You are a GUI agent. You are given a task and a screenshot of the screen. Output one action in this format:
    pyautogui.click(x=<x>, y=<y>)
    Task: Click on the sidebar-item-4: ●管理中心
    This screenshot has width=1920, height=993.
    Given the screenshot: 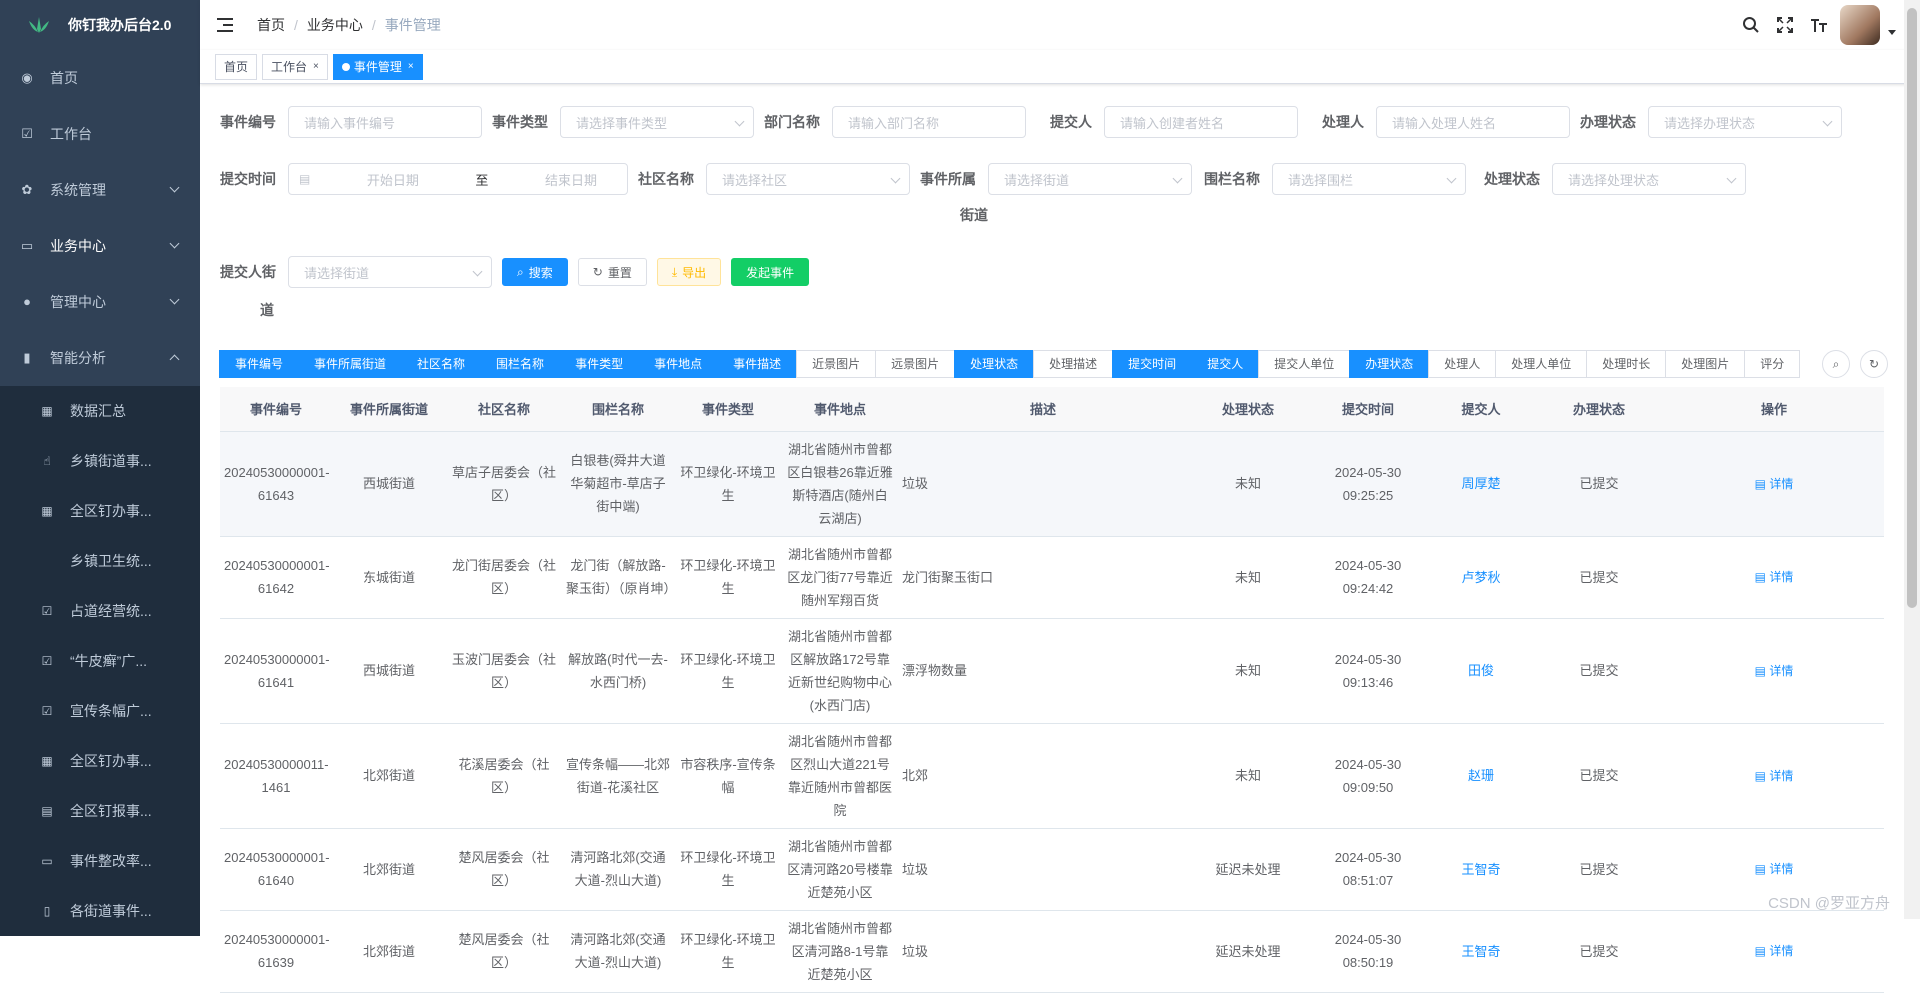 What is the action you would take?
    pyautogui.click(x=100, y=302)
    